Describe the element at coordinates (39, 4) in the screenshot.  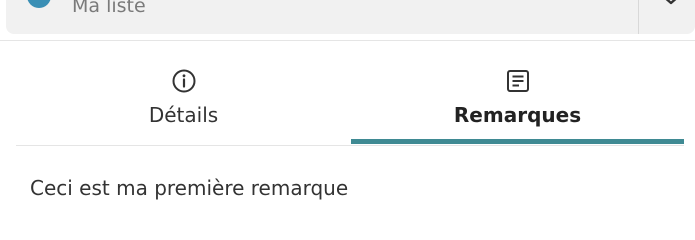
I see `list-color-dot` at that location.